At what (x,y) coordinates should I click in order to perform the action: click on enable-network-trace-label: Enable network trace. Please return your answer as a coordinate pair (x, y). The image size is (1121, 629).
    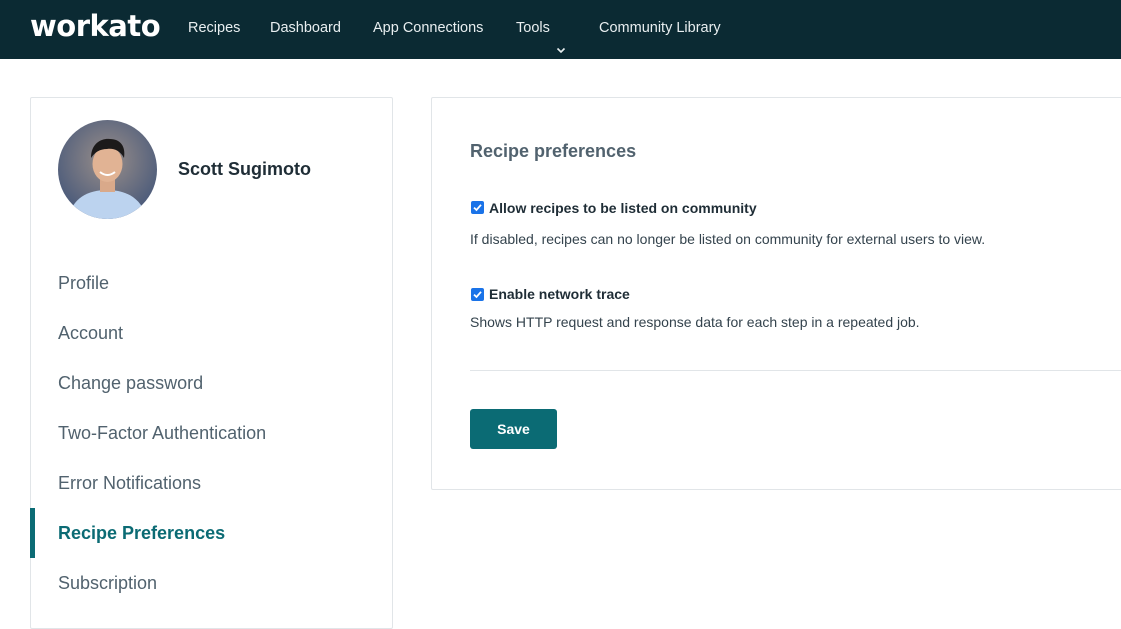
    Looking at the image, I should click on (559, 294).